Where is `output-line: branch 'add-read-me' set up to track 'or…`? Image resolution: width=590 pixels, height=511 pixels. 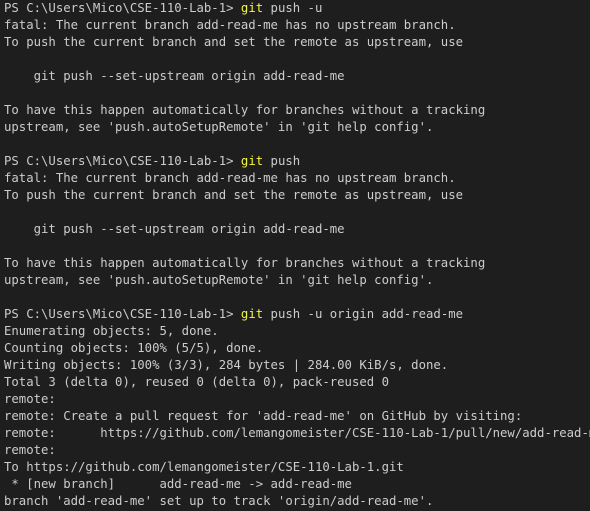 output-line: branch 'add-read-me' set up to track 'or… is located at coordinates (219, 501).